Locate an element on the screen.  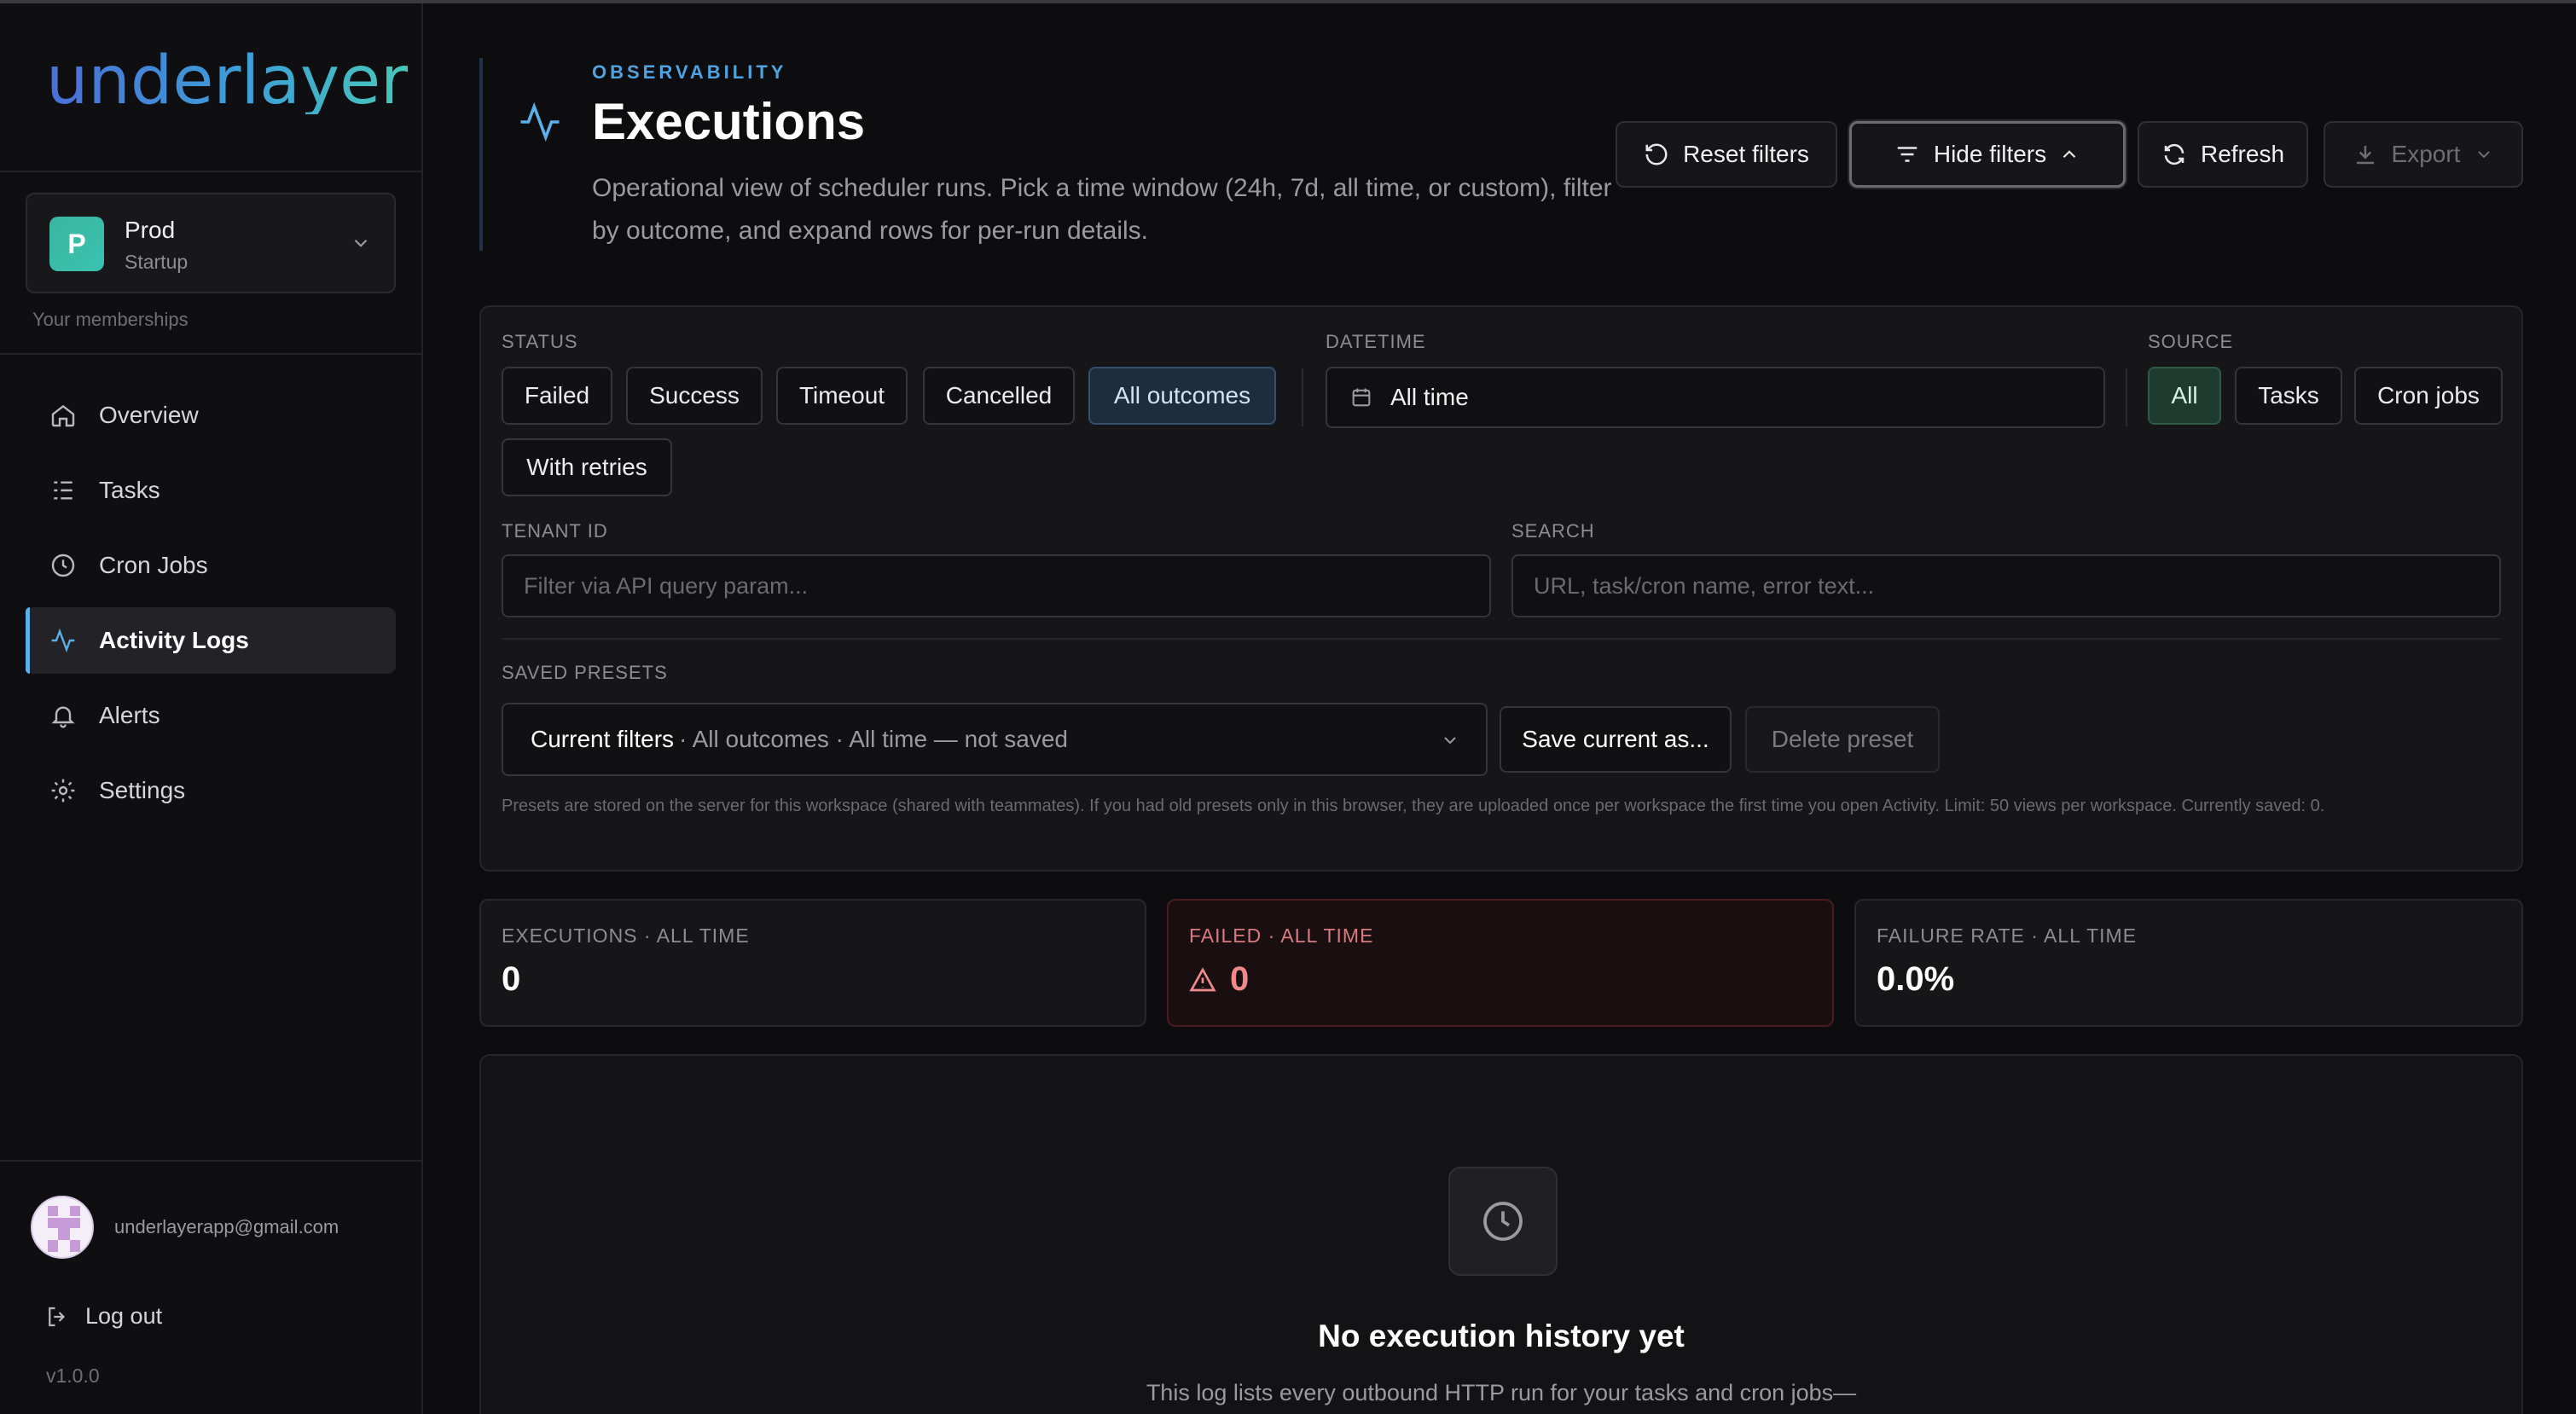
refresh-button: Refresh is located at coordinates (2223, 154).